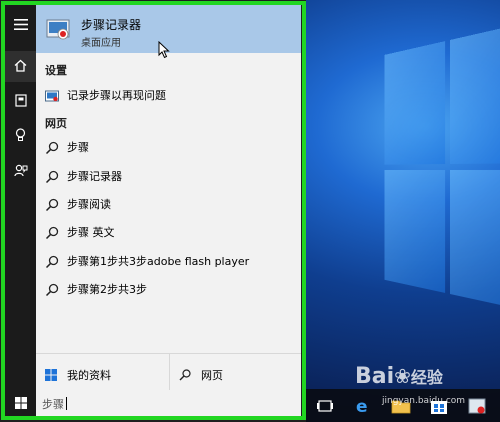  I want to click on tips-button, so click(20, 136).